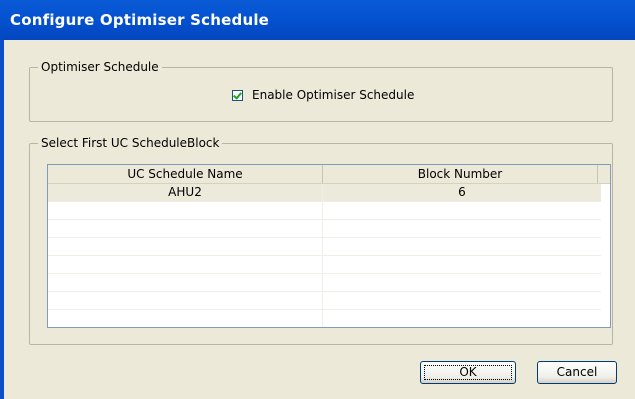 This screenshot has width=635, height=399. What do you see at coordinates (2, 219) in the screenshot?
I see `window-left-border` at bounding box center [2, 219].